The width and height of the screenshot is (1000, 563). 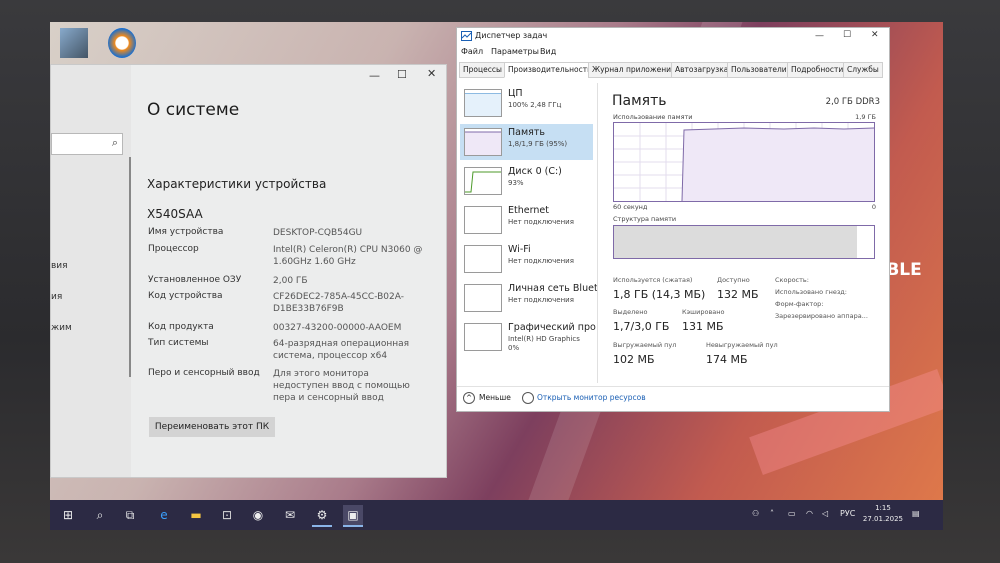 I want to click on time-label: 60 секунд, so click(x=630, y=207).